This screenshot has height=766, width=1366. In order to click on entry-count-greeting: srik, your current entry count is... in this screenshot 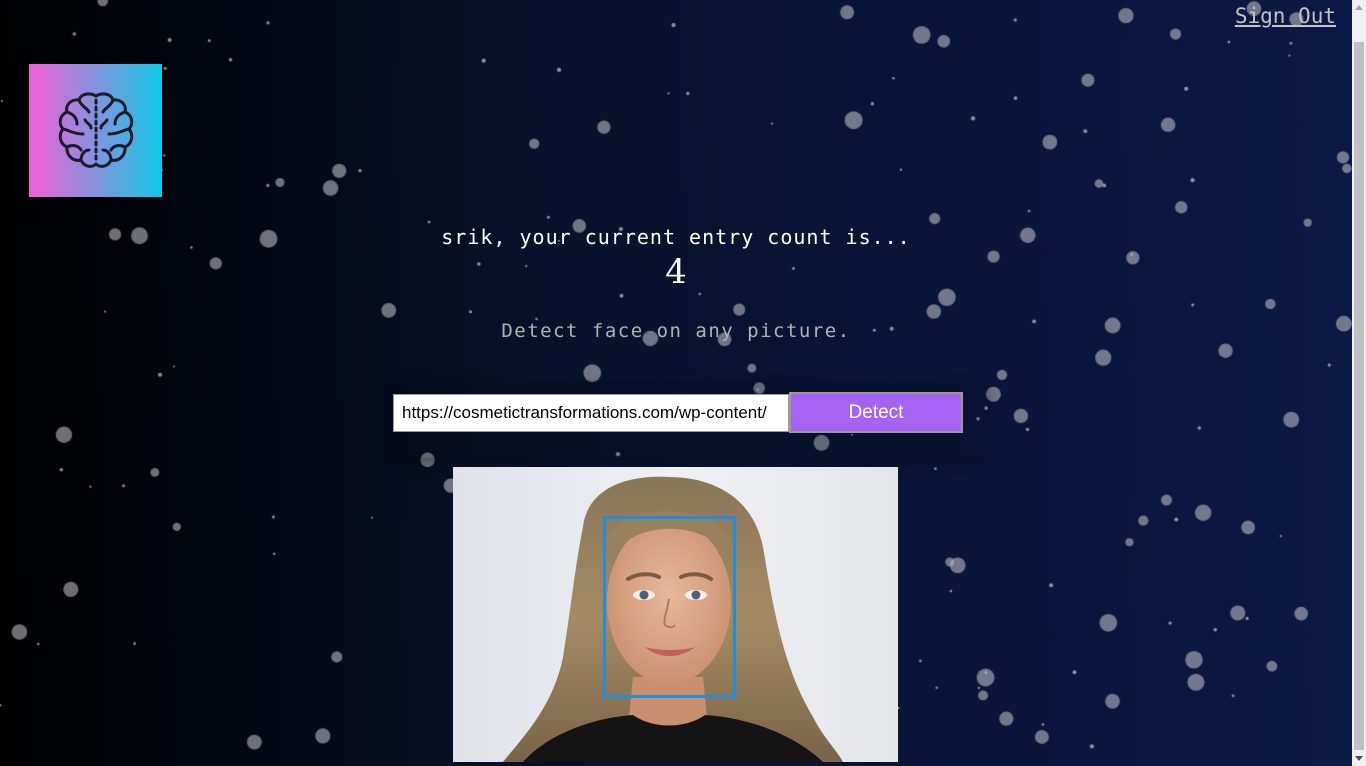, I will do `click(676, 237)`.